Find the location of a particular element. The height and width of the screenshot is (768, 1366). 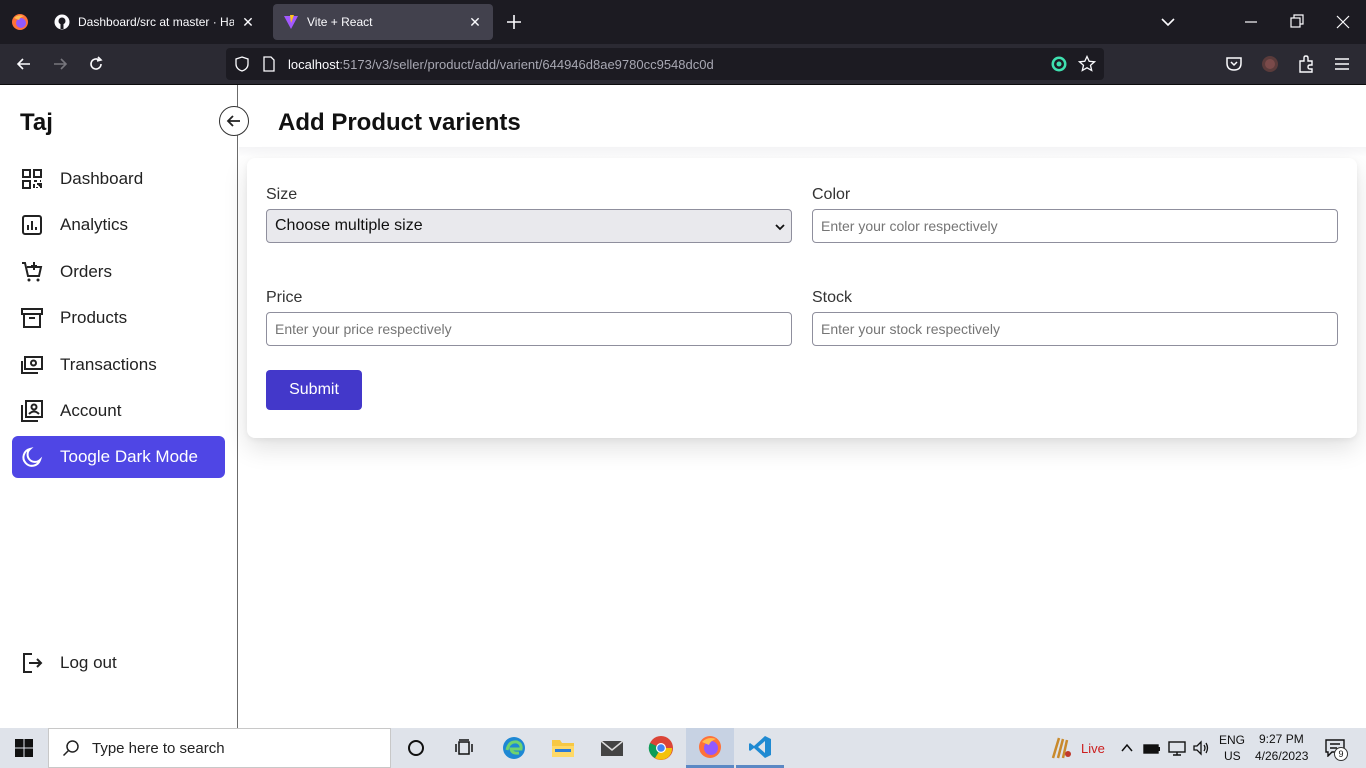

notification-count-badge: 9 is located at coordinates (1341, 754).